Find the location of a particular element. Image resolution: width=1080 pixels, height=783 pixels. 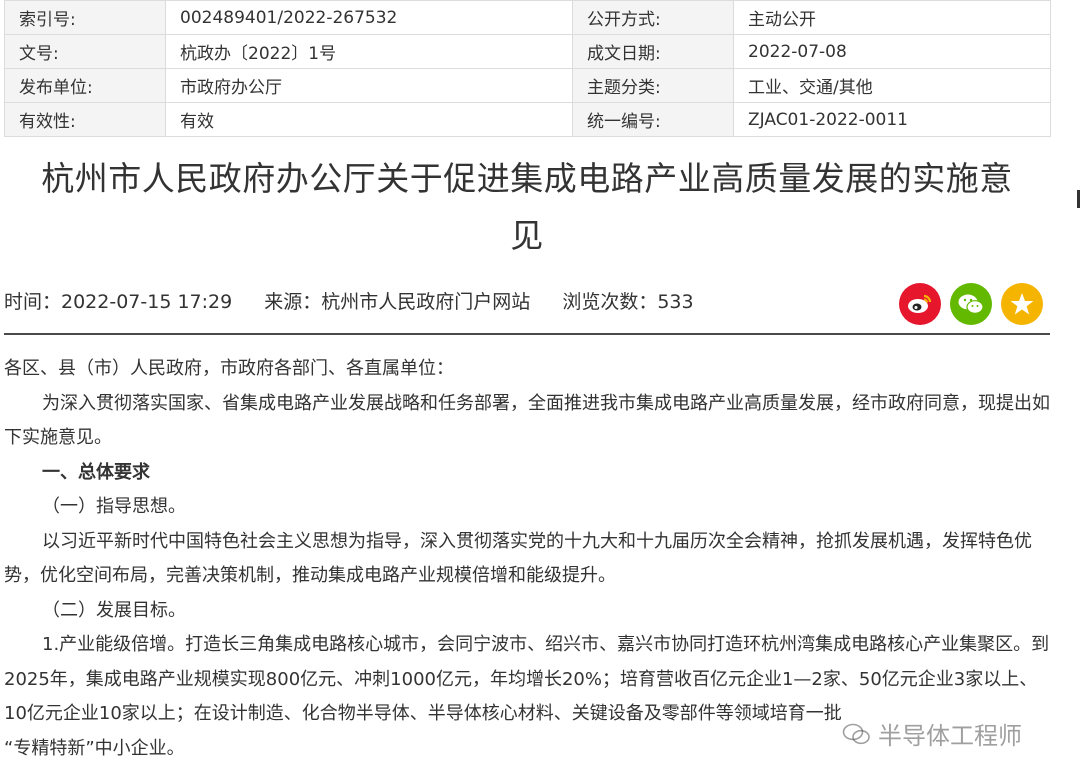

meta-row: 发布单位: 市政府办公厅 主题分类: 工业、交通/其他 is located at coordinates (527, 85).